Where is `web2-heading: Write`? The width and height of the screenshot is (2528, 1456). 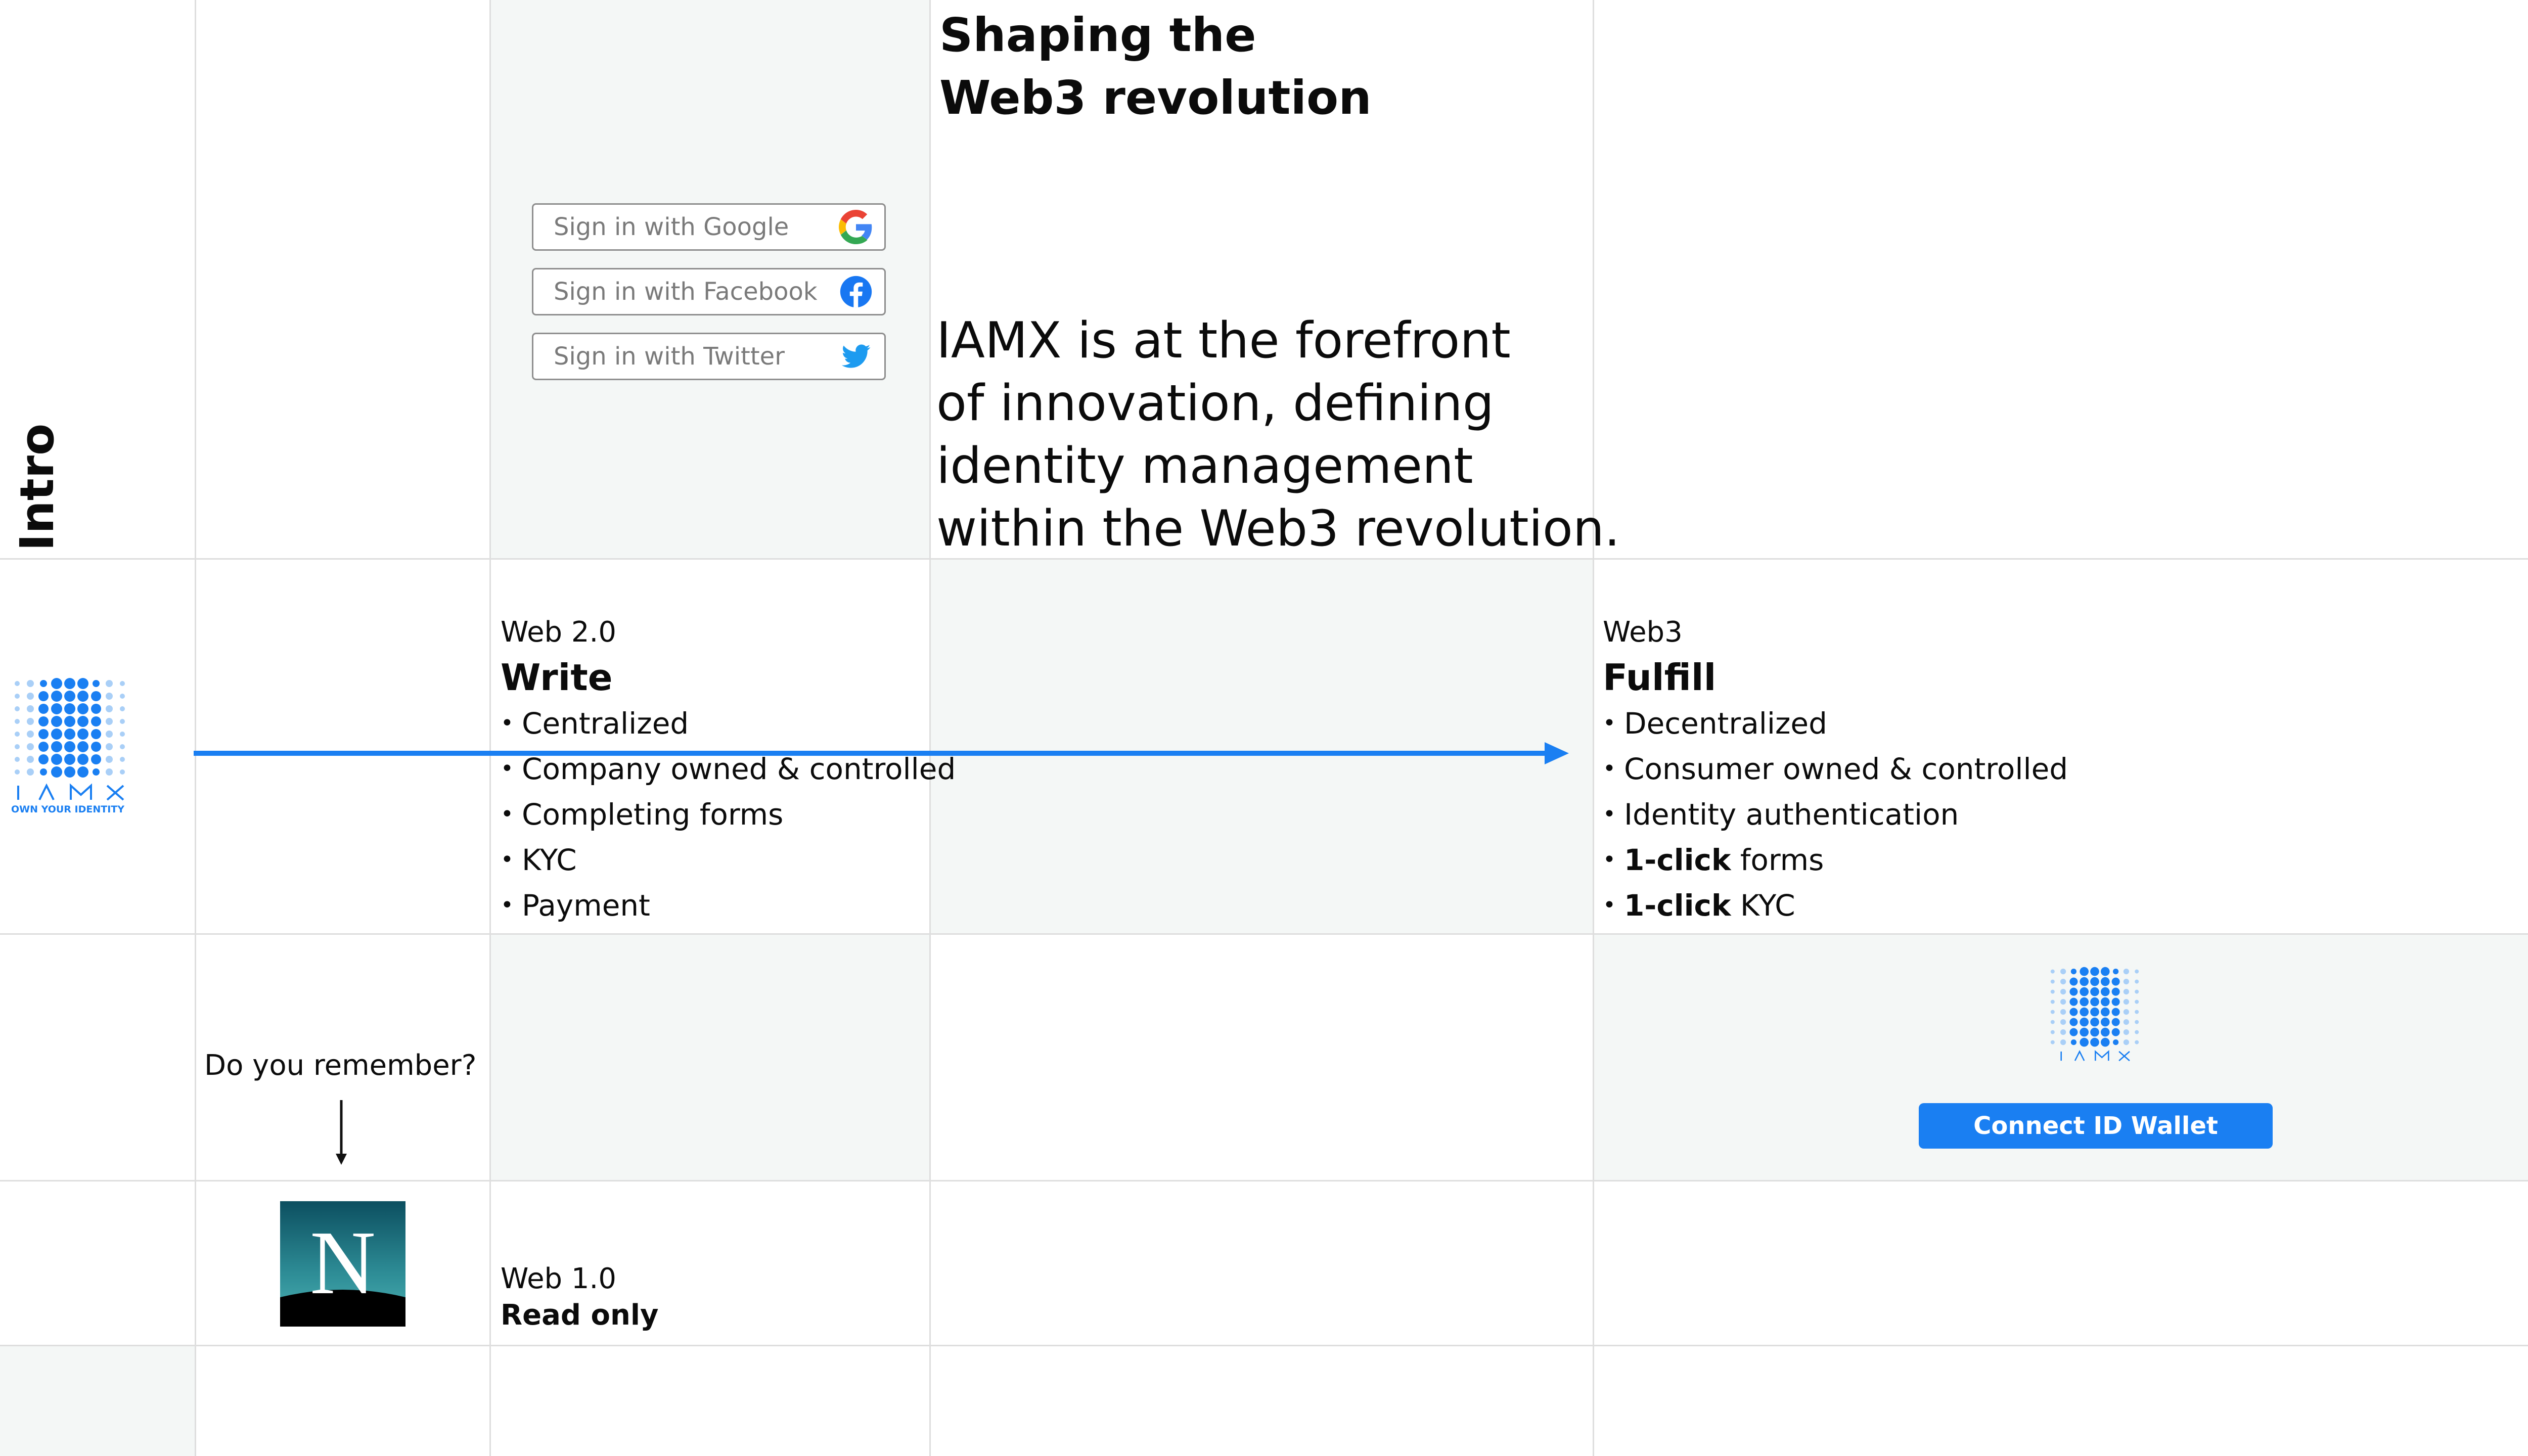 web2-heading: Write is located at coordinates (557, 677).